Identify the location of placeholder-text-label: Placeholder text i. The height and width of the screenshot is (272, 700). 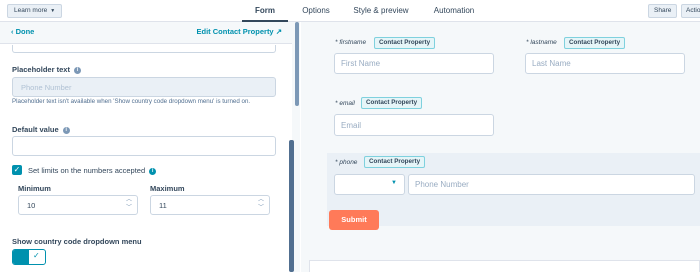
(46, 69).